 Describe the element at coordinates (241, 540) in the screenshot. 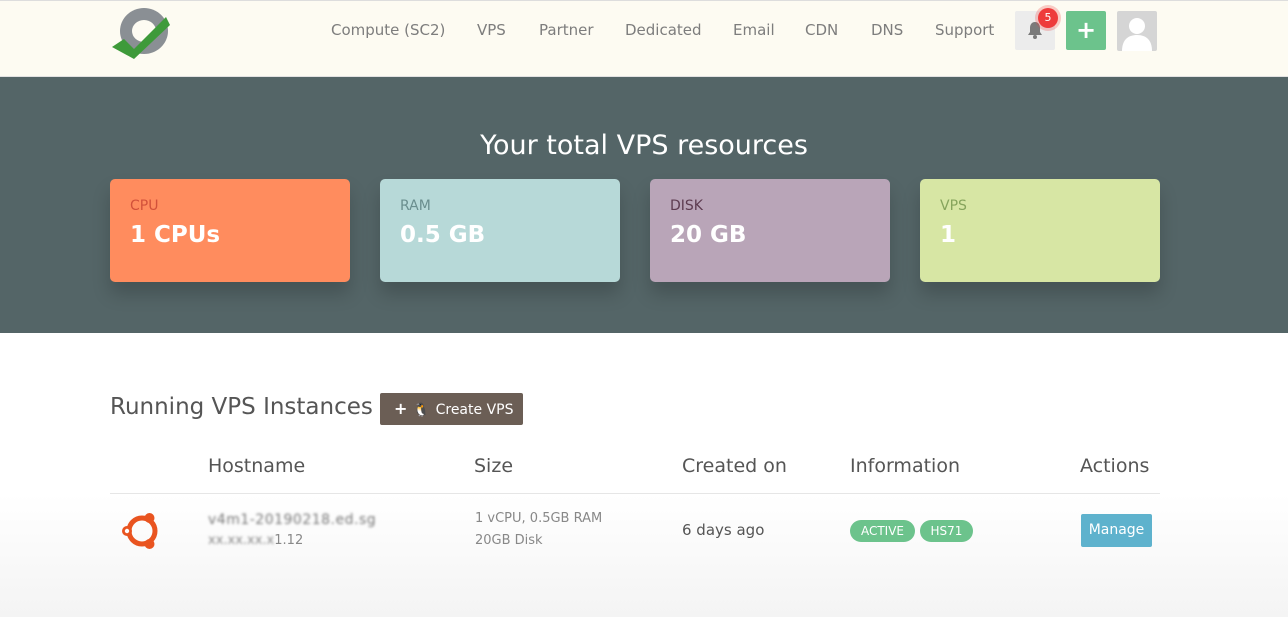

I see `ip-prefix: xx.xx.xx.x` at that location.